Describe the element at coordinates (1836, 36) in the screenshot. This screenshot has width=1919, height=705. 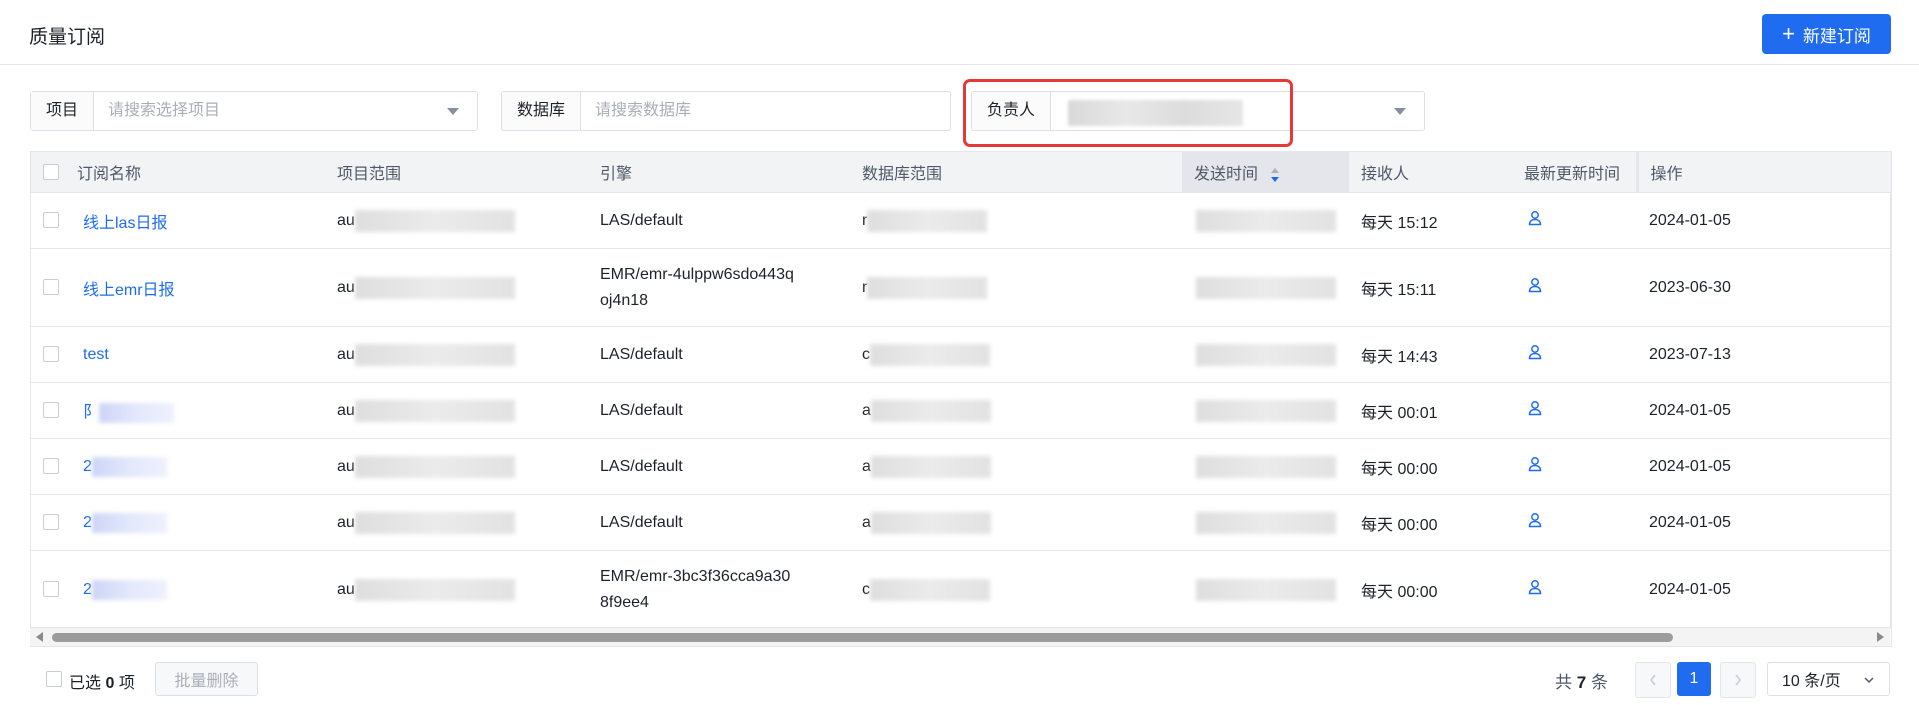
I see `new-subscription-label: 新建订阅` at that location.